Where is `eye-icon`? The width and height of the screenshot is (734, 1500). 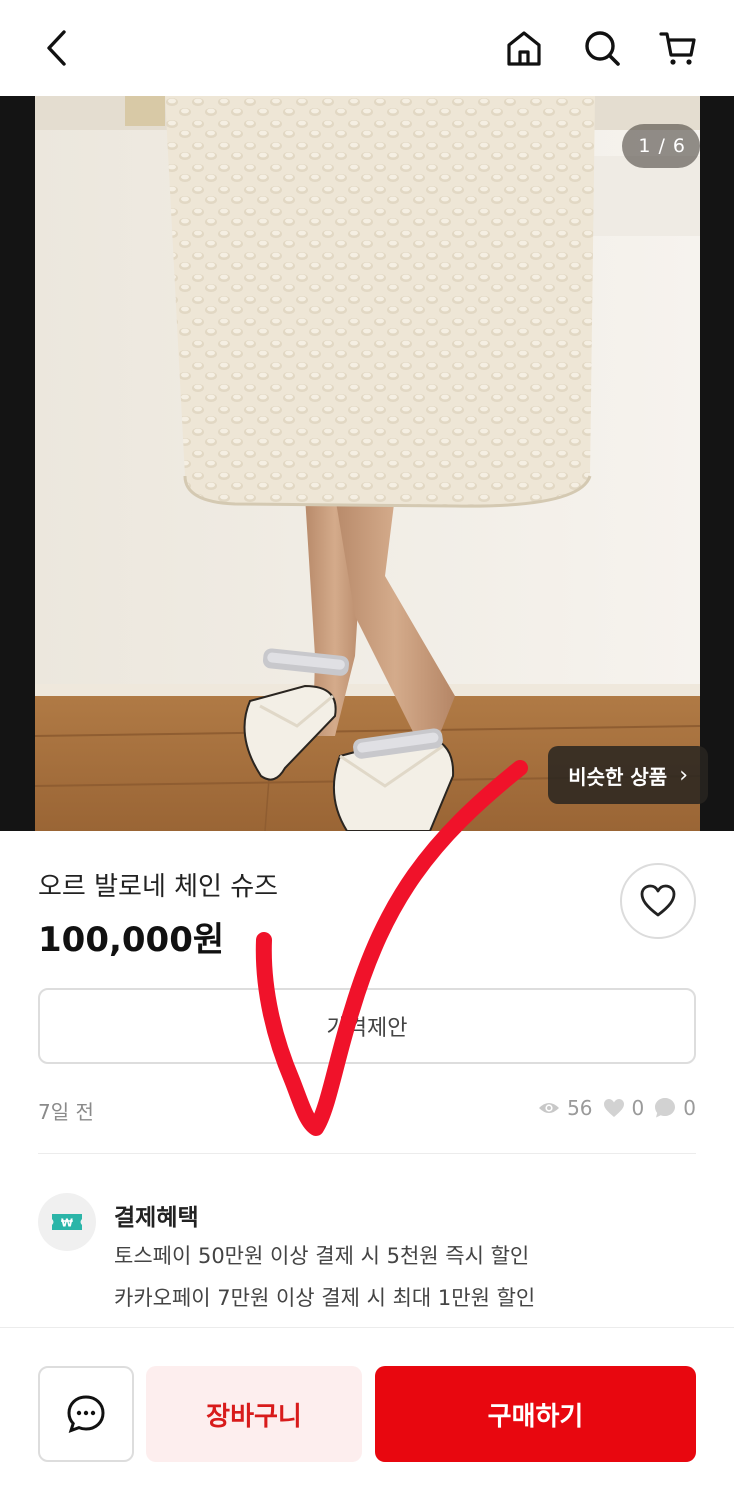
eye-icon is located at coordinates (549, 1108).